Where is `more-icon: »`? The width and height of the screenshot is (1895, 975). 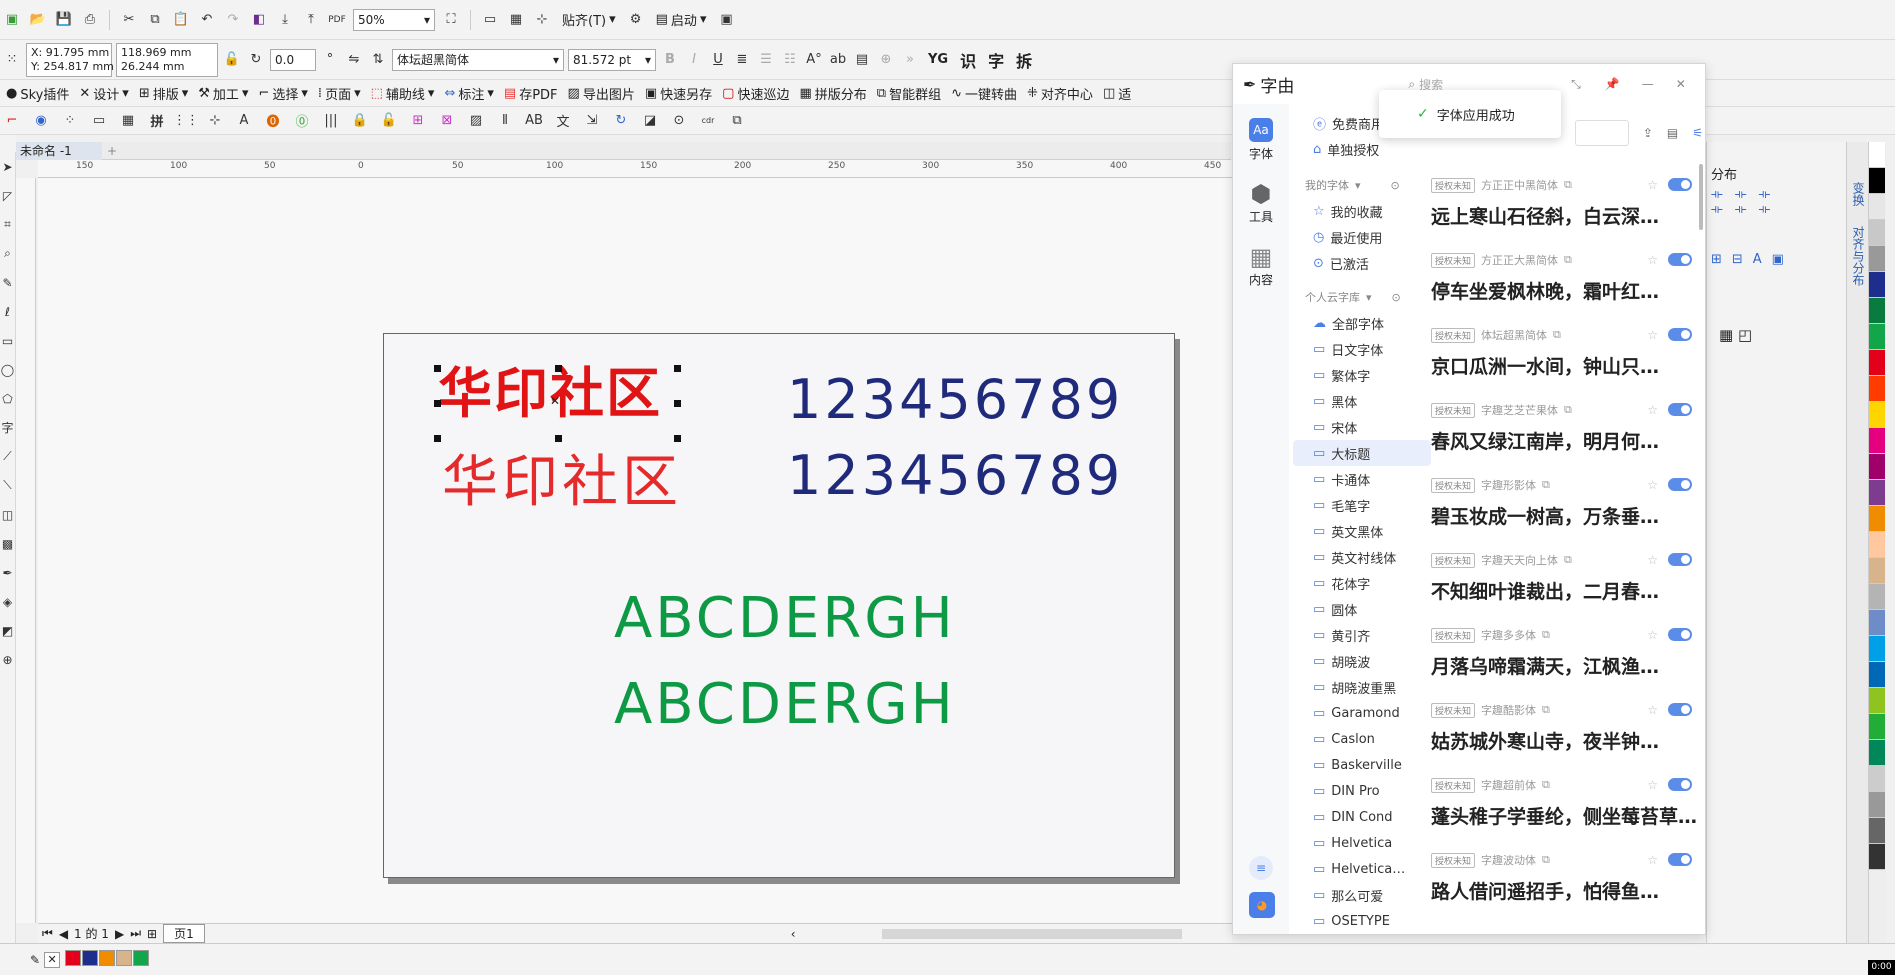
more-icon: » is located at coordinates (910, 60).